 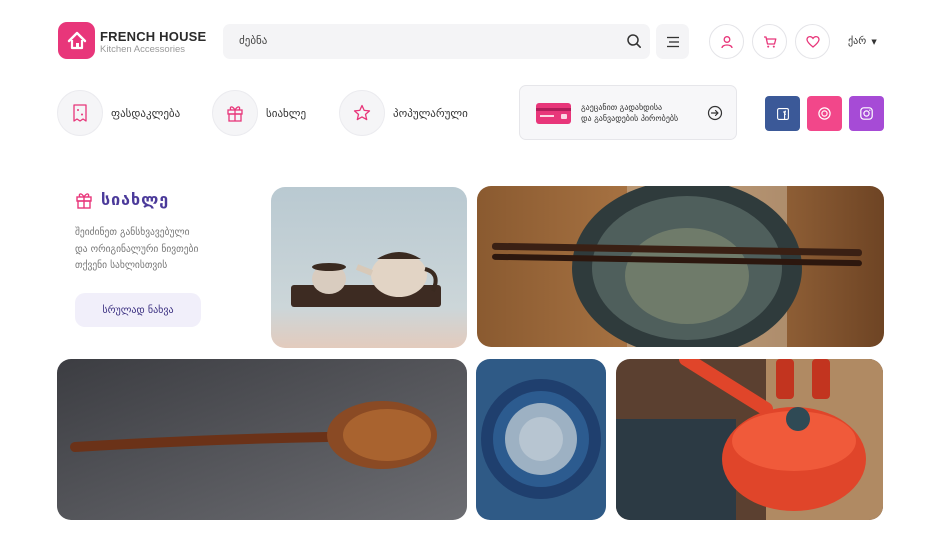 I want to click on cart-button, so click(x=769, y=41).